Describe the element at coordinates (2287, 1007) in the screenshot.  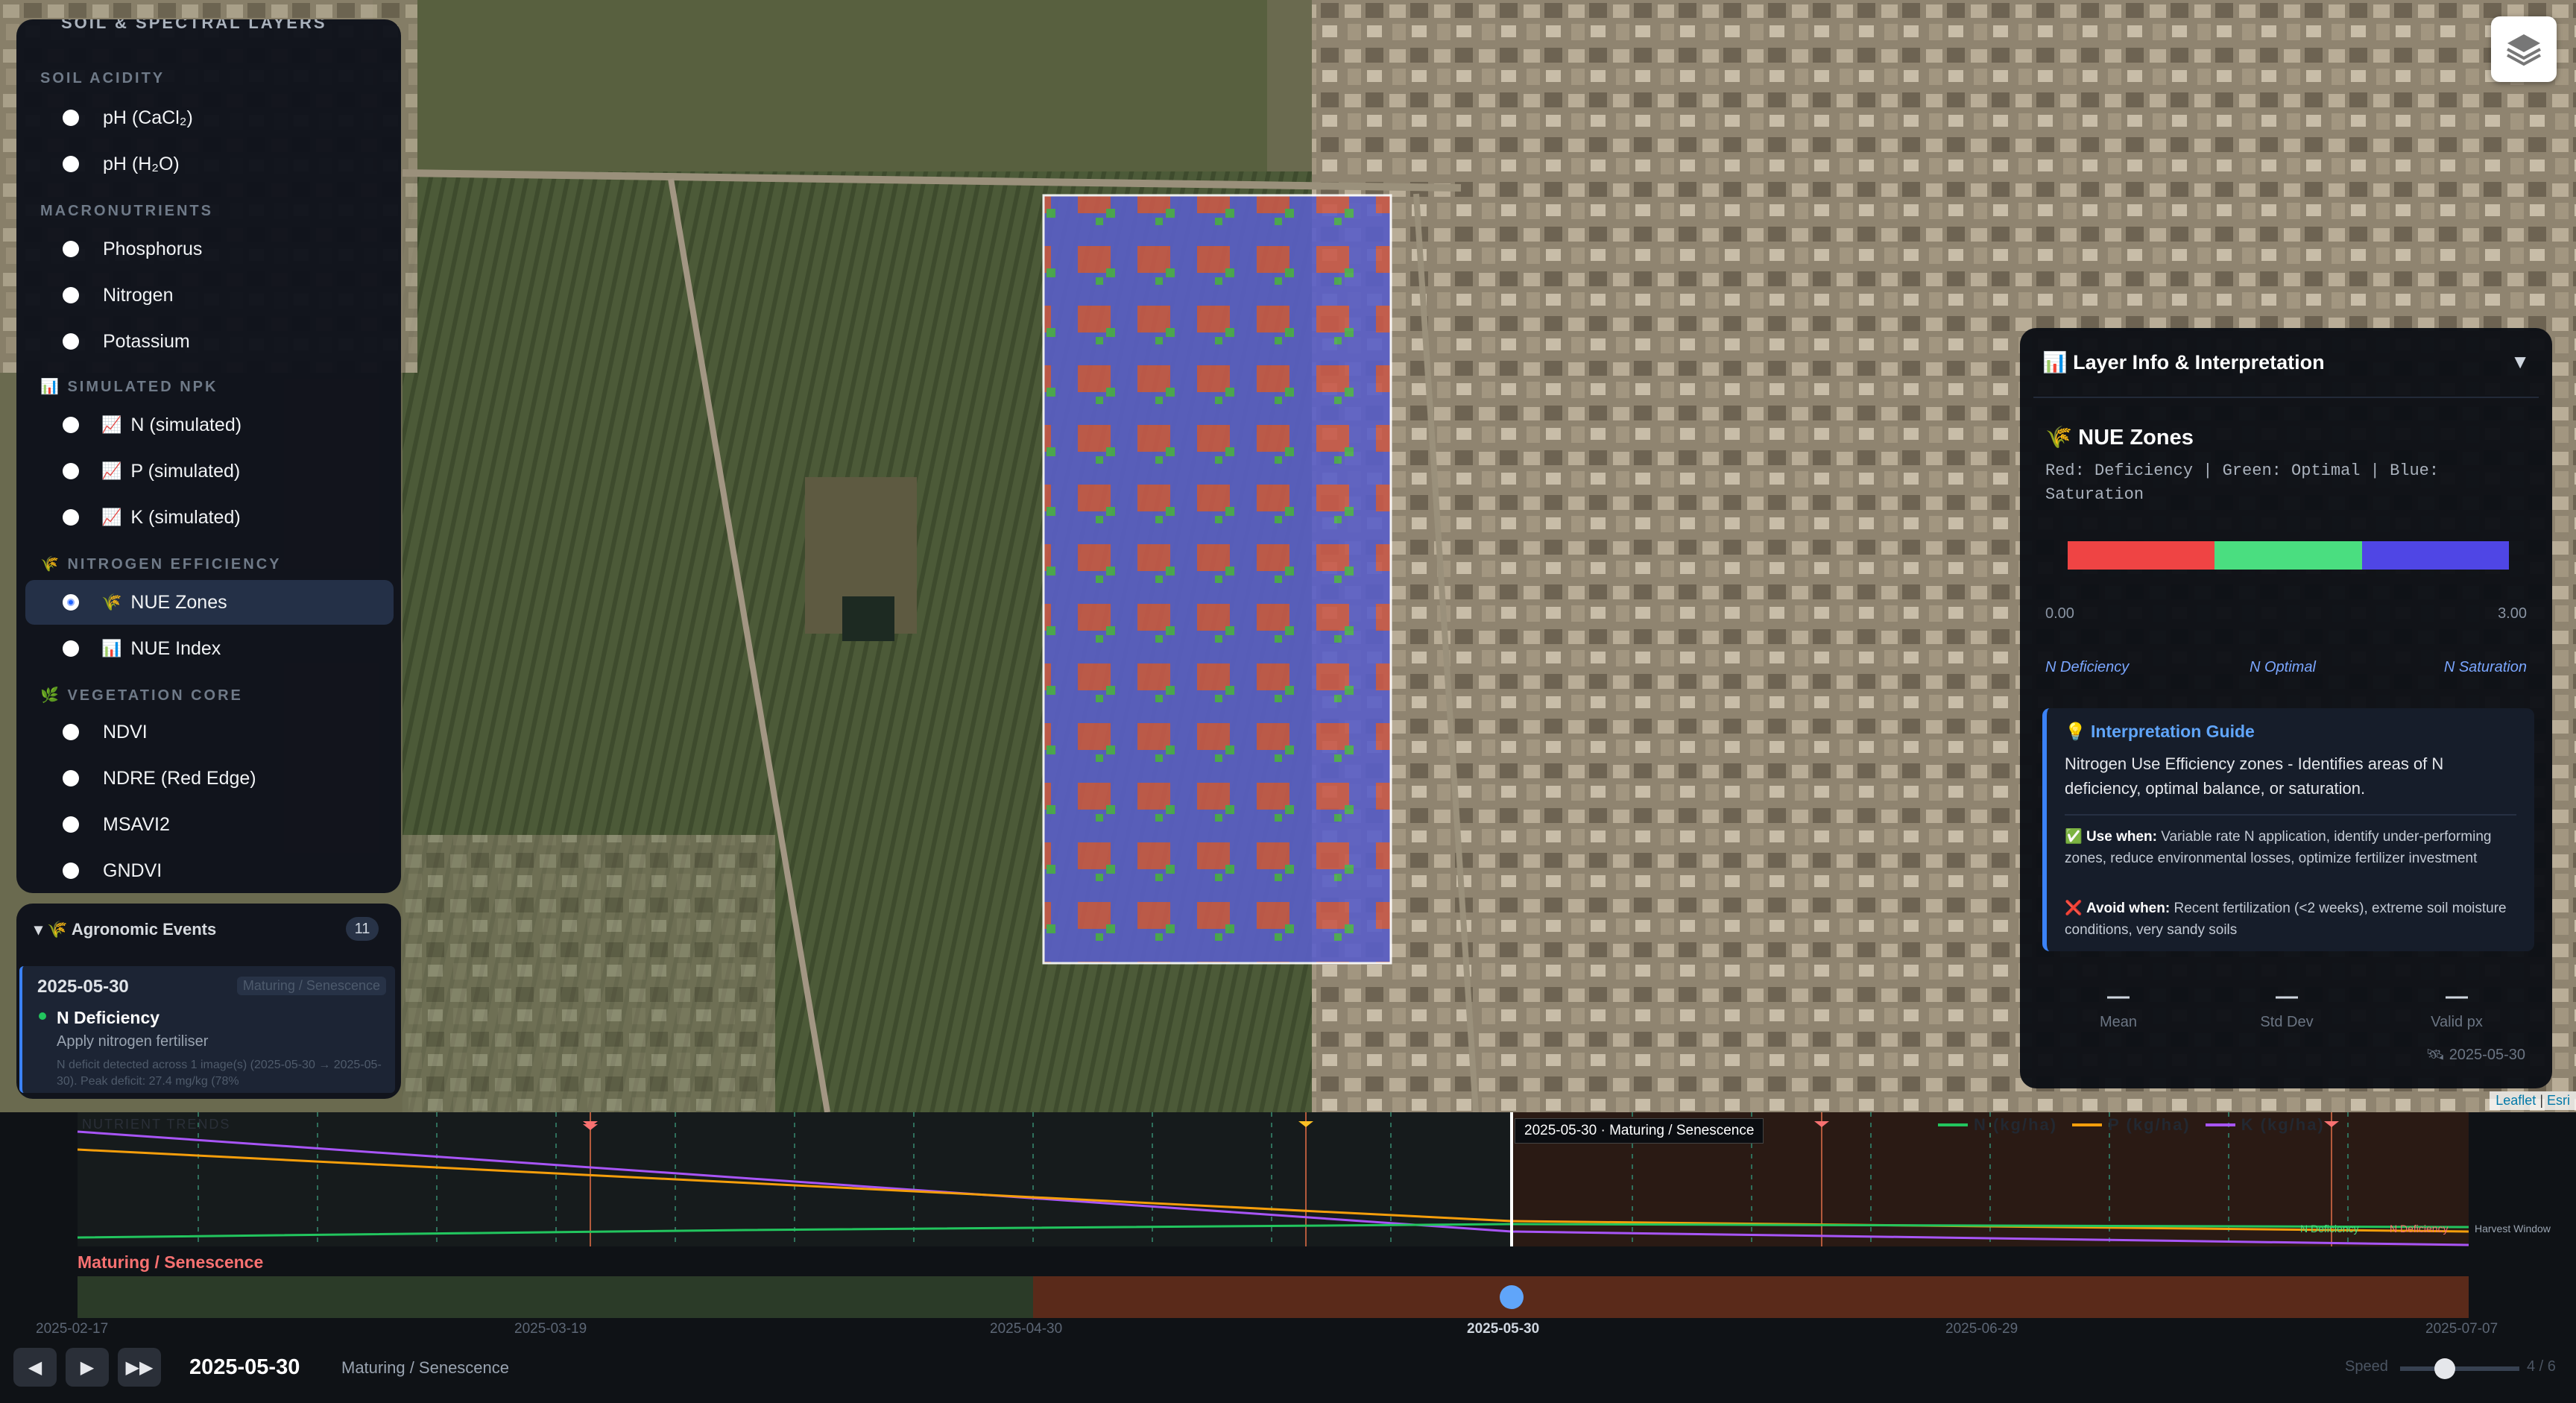
I see `stat-std-dev: — Std Dev` at that location.